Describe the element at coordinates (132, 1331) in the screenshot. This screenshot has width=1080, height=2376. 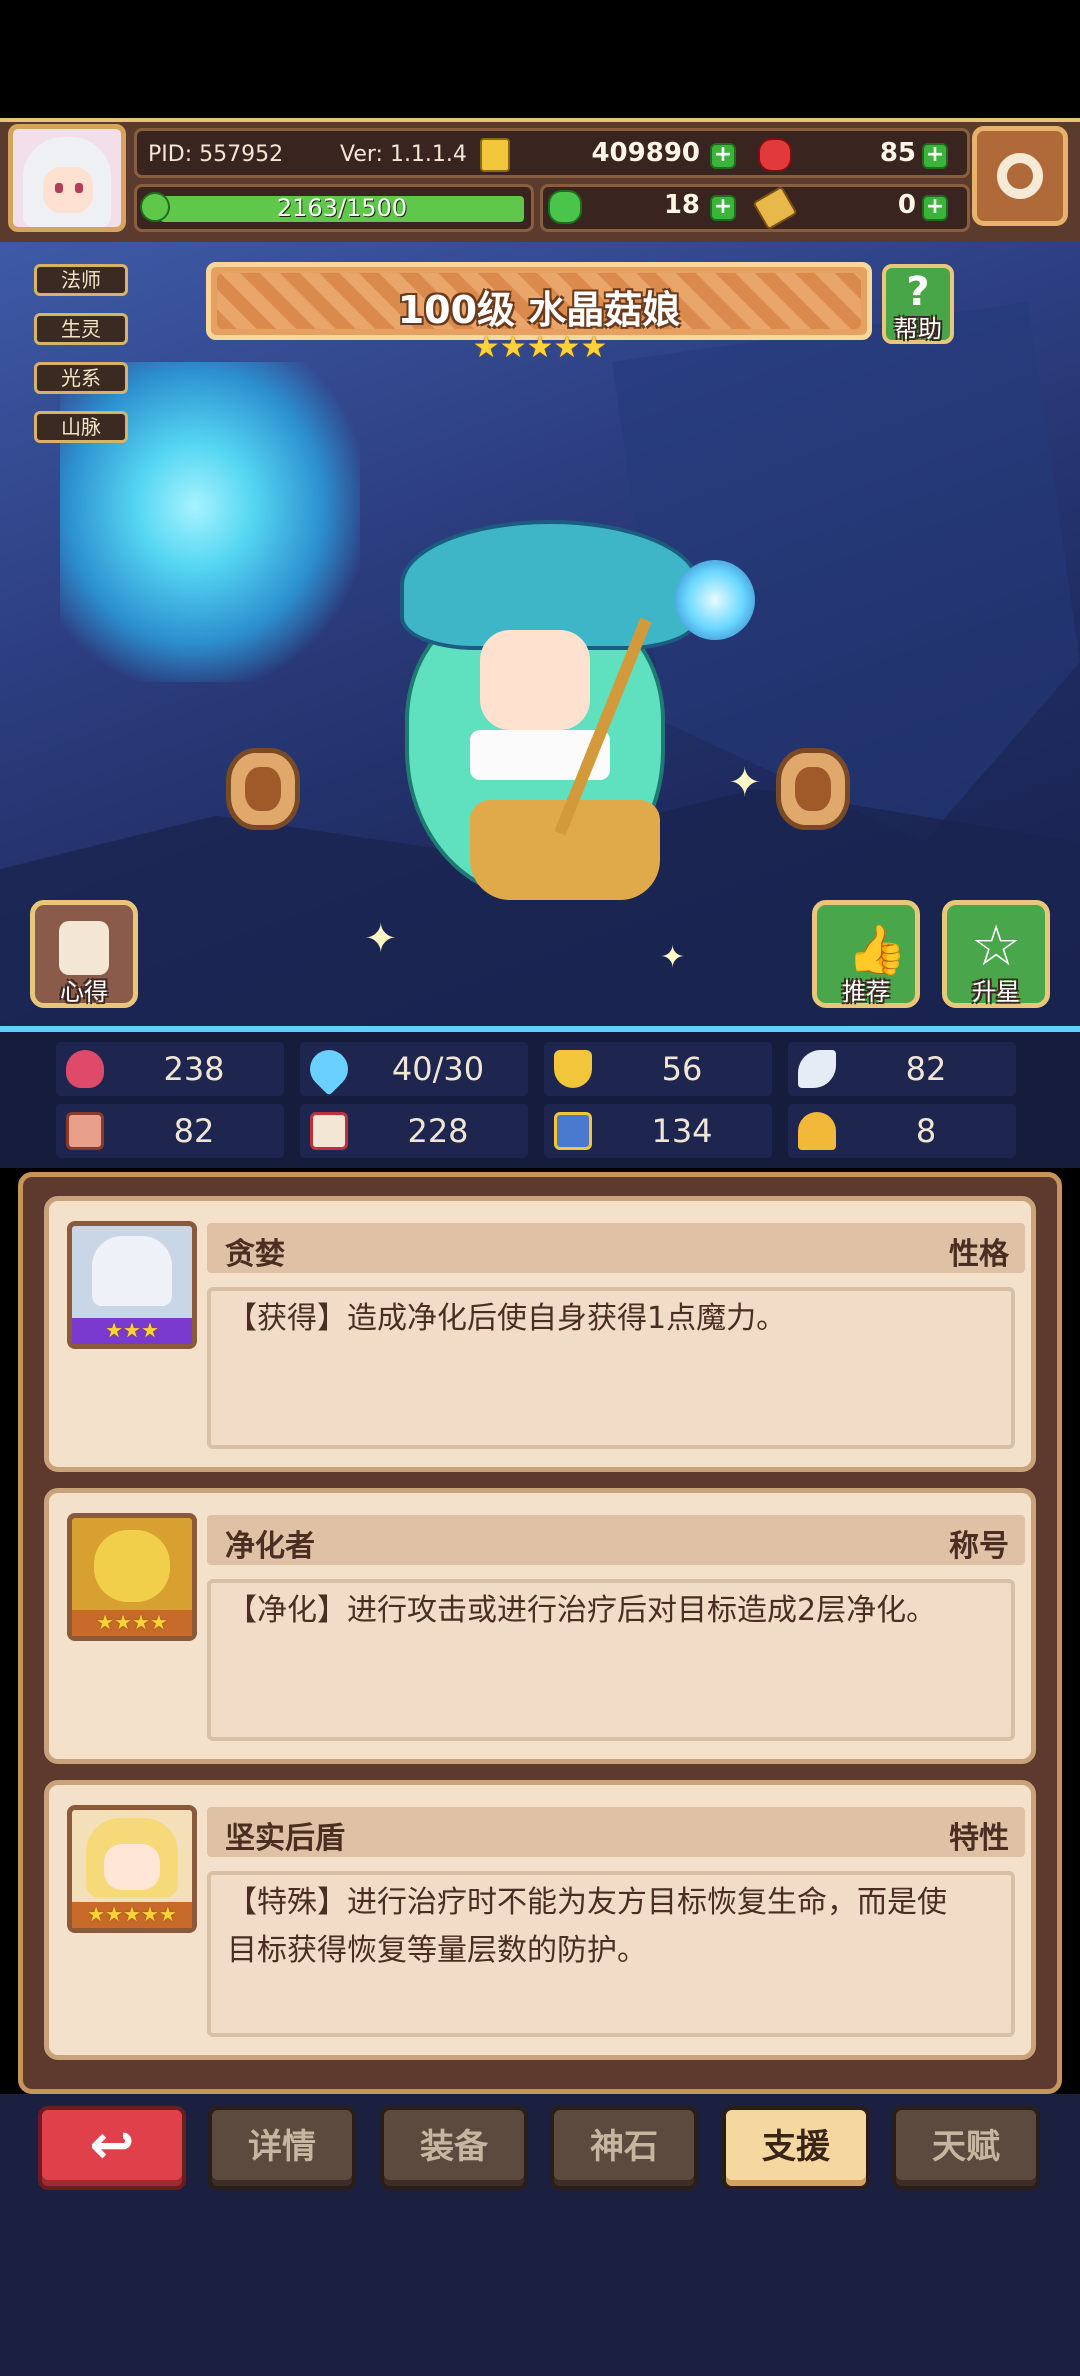
I see `card-star-rating: ★★★` at that location.